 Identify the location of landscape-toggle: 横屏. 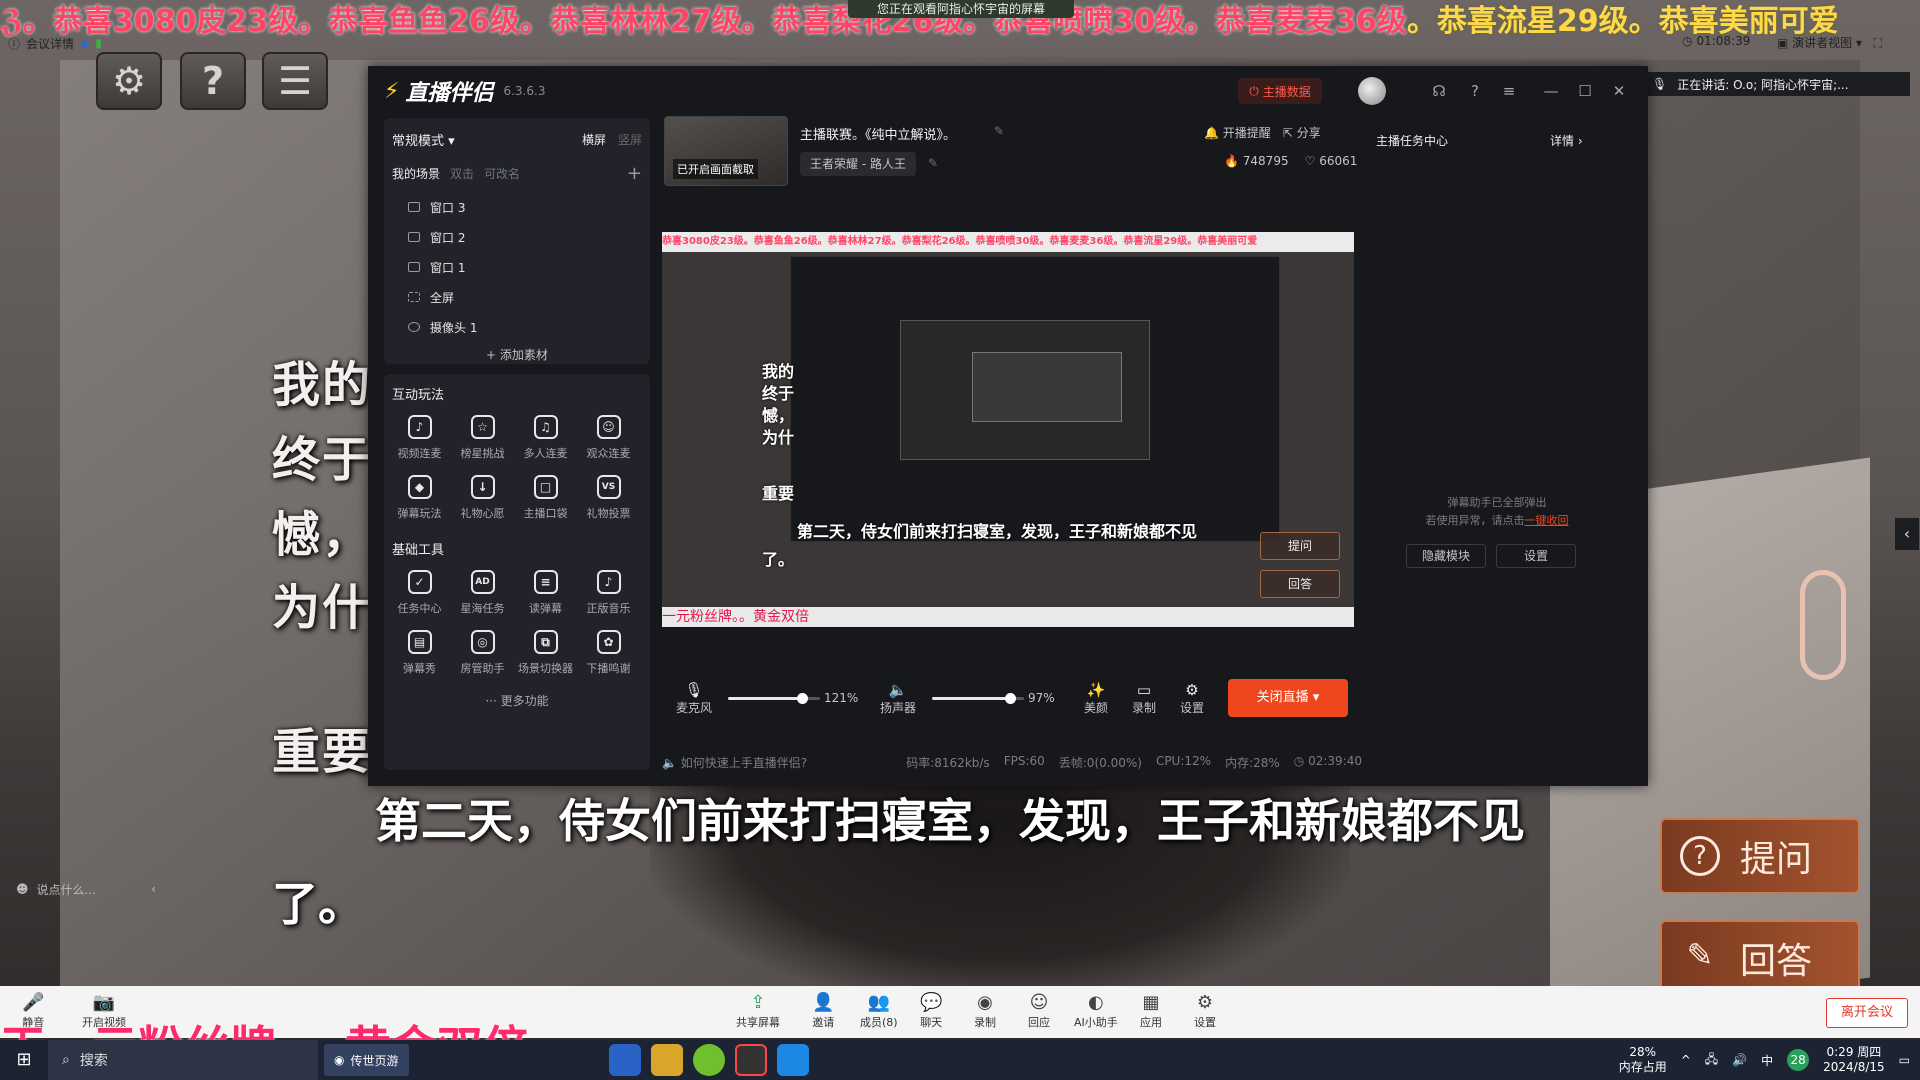
(594, 139).